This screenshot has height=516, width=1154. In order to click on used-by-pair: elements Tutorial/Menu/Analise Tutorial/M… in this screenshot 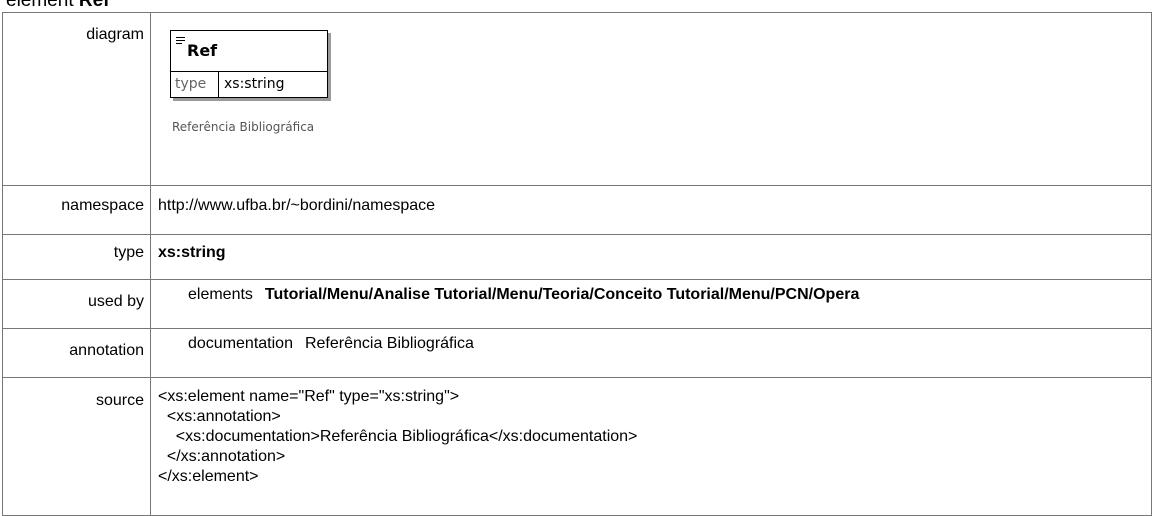, I will do `click(508, 295)`.